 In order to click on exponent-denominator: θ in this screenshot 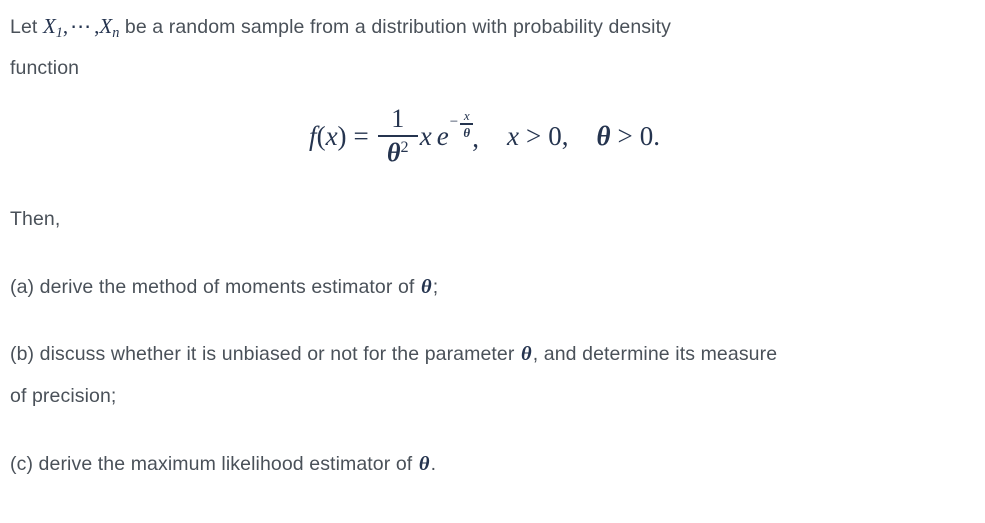, I will do `click(467, 133)`.